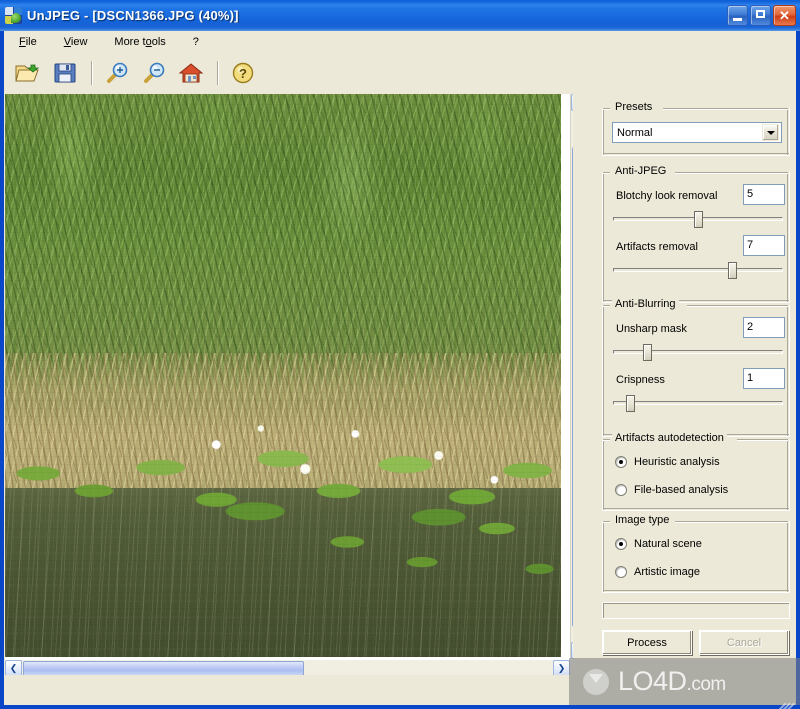 This screenshot has height=709, width=800. I want to click on chevron-down-icon, so click(770, 132).